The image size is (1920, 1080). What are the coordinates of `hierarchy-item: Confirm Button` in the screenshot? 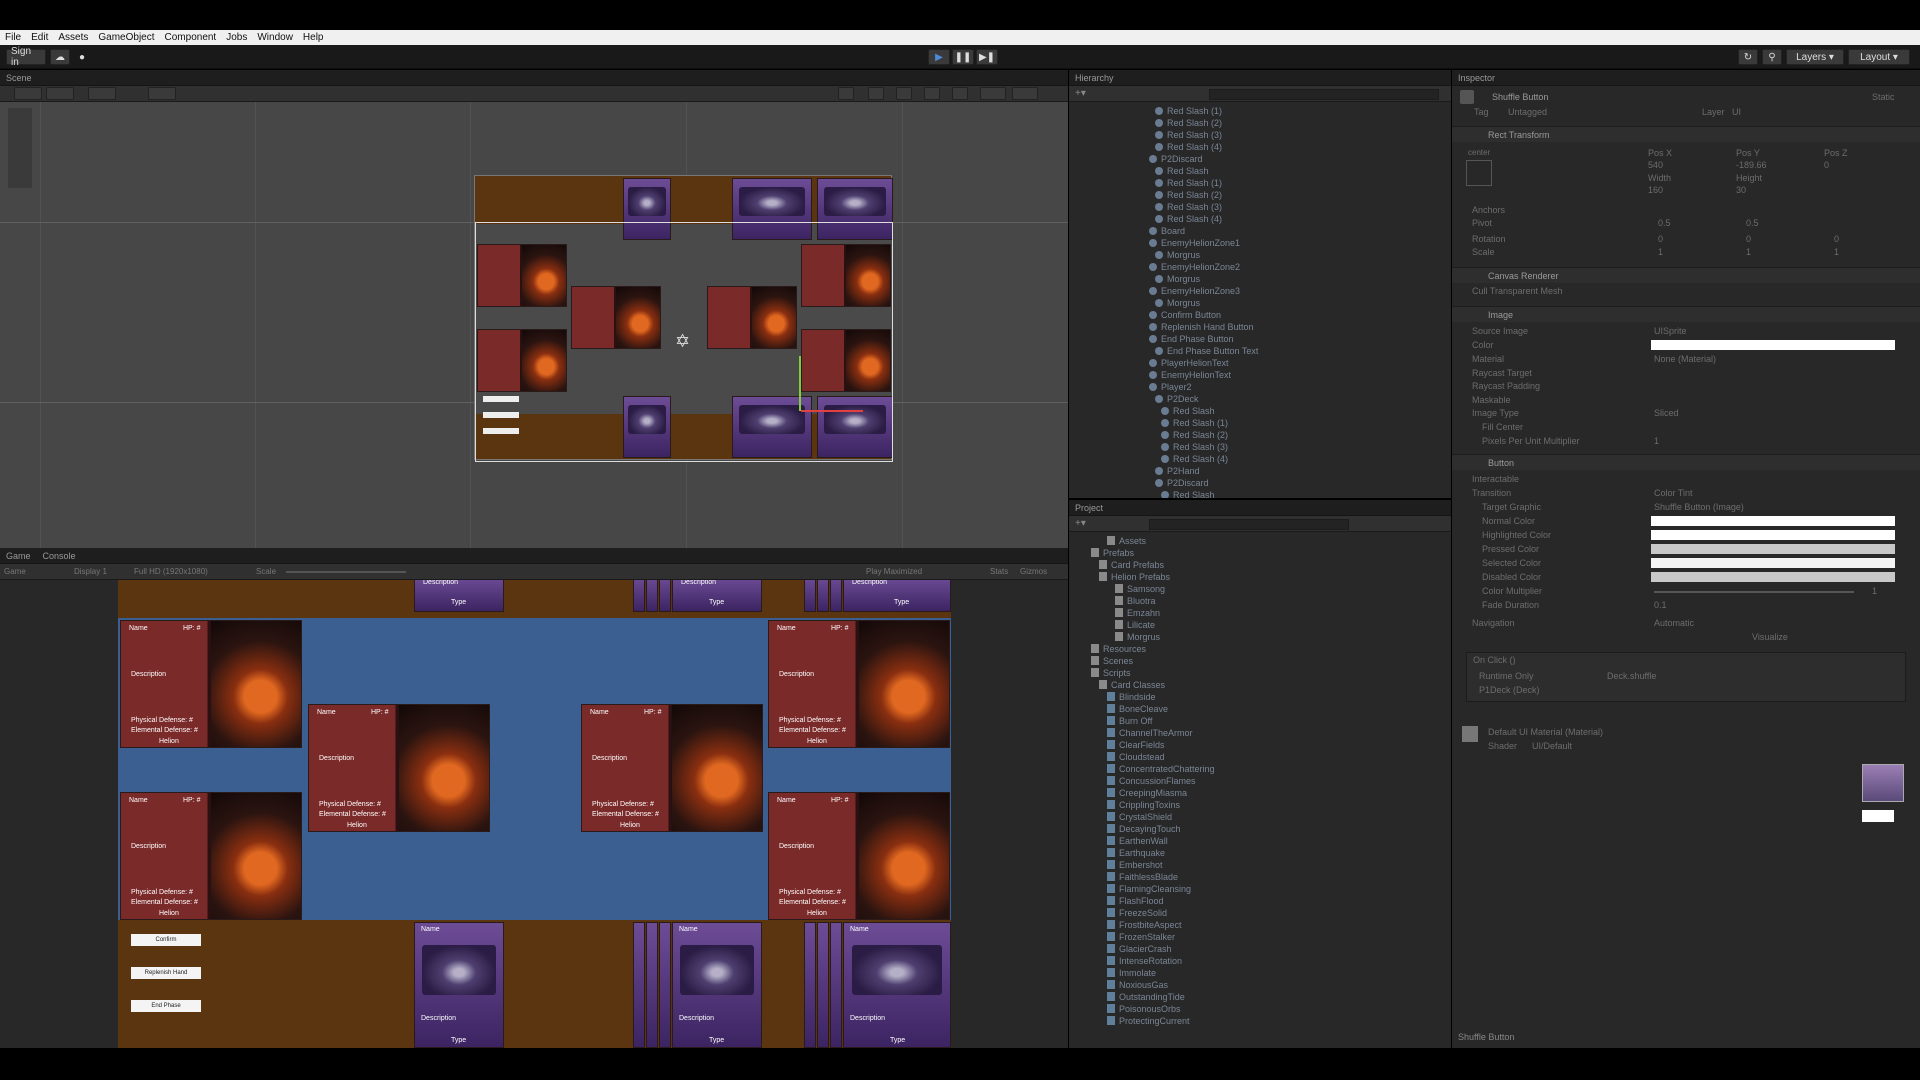 It's located at (1185, 316).